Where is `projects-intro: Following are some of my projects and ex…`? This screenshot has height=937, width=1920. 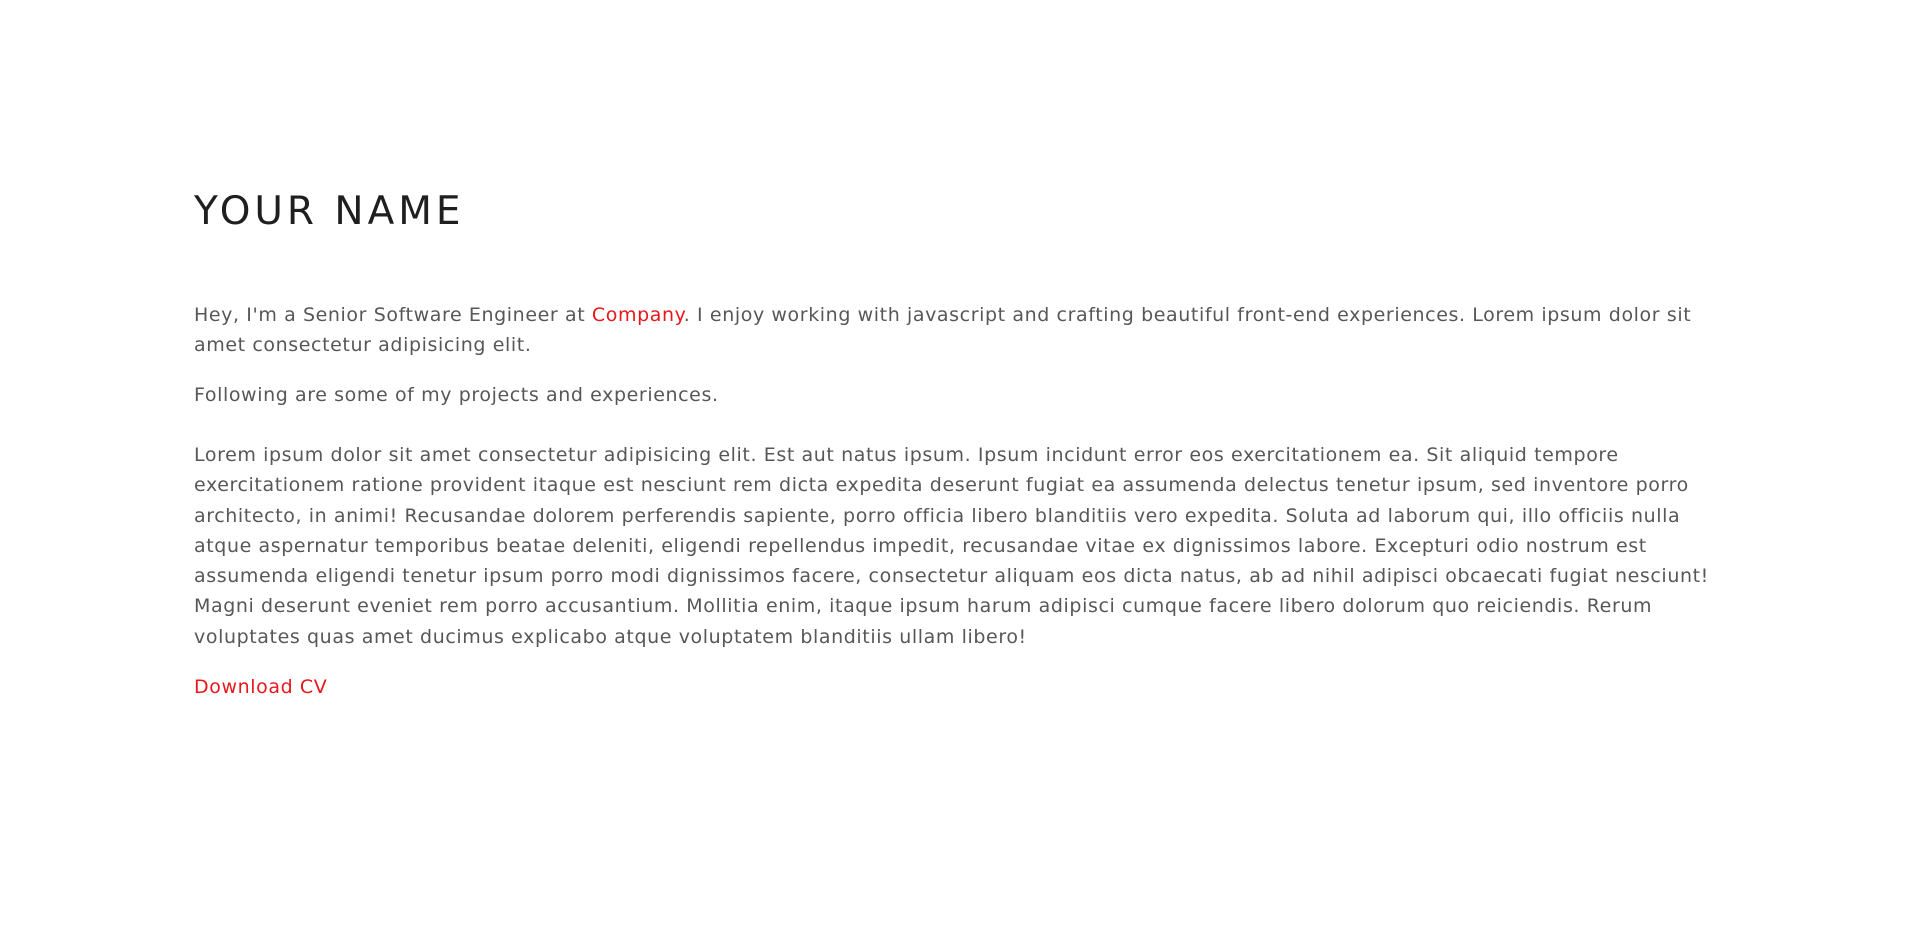
projects-intro: Following are some of my projects and ex… is located at coordinates (456, 395).